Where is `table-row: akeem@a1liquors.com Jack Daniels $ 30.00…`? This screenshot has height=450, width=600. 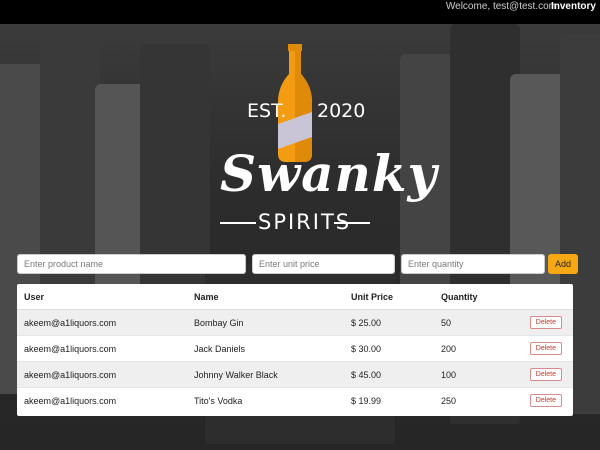 table-row: akeem@a1liquors.com Jack Daniels $ 30.00… is located at coordinates (295, 348).